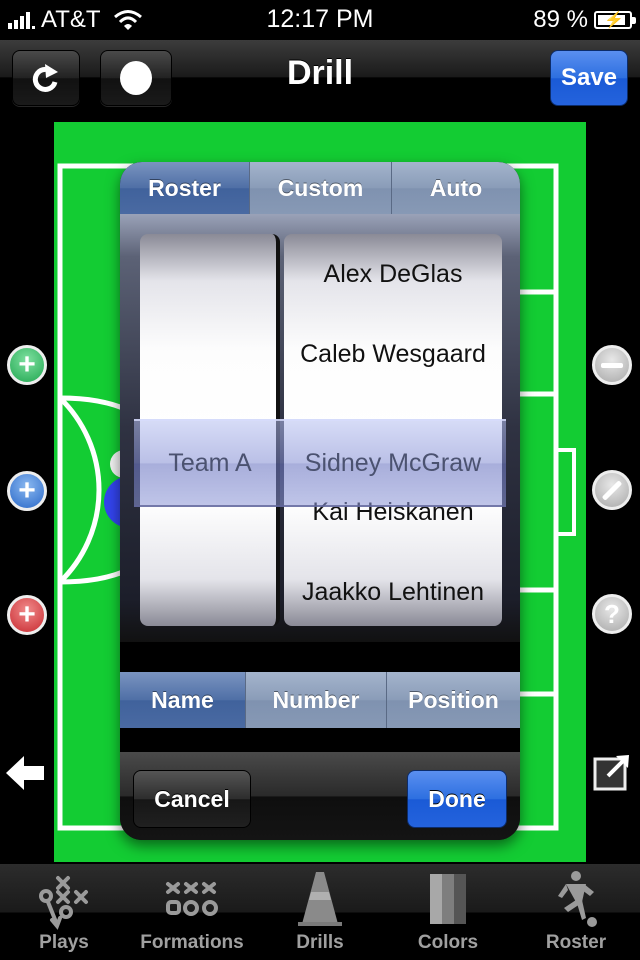  I want to click on charging-bolt-icon: ⚡, so click(614, 20).